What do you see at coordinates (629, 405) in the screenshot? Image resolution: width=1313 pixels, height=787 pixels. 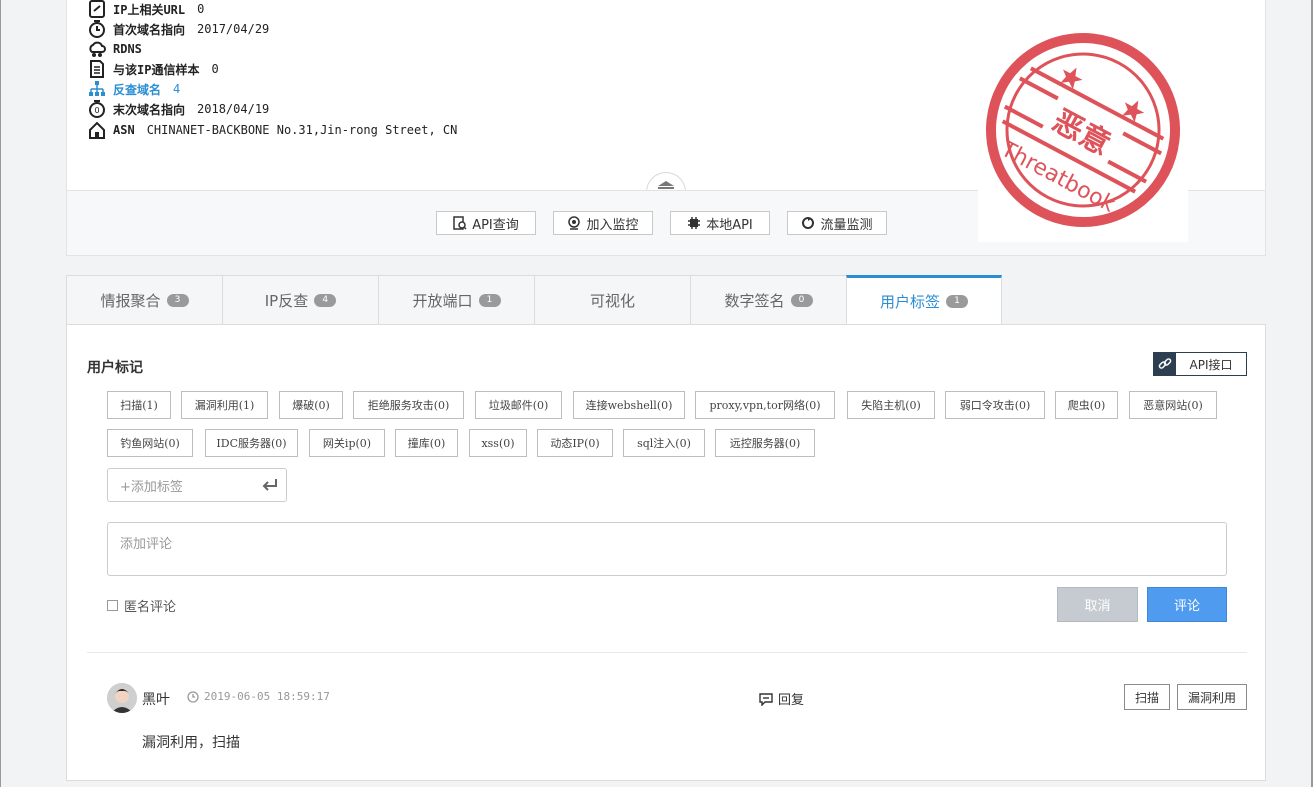 I see `tag-webshell: 连接webshell(0)` at bounding box center [629, 405].